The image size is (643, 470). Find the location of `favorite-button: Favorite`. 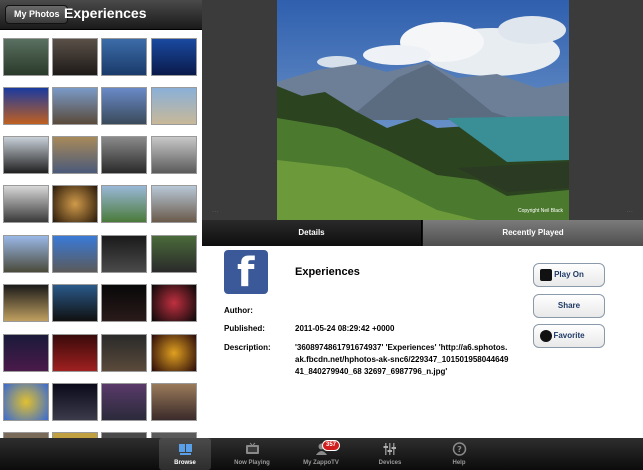

favorite-button: Favorite is located at coordinates (569, 336).